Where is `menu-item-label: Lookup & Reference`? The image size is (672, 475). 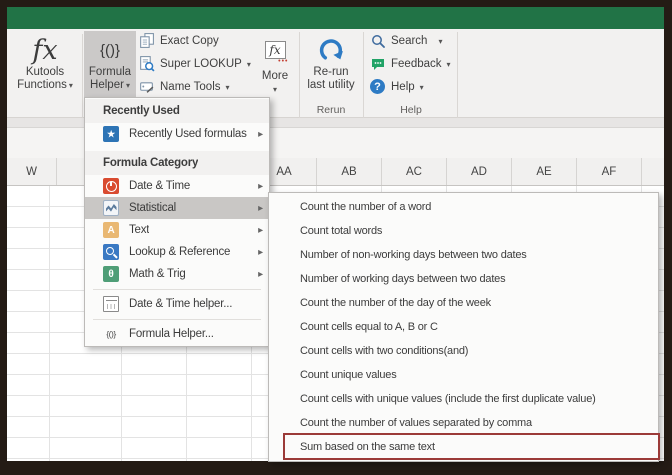 menu-item-label: Lookup & Reference is located at coordinates (180, 252).